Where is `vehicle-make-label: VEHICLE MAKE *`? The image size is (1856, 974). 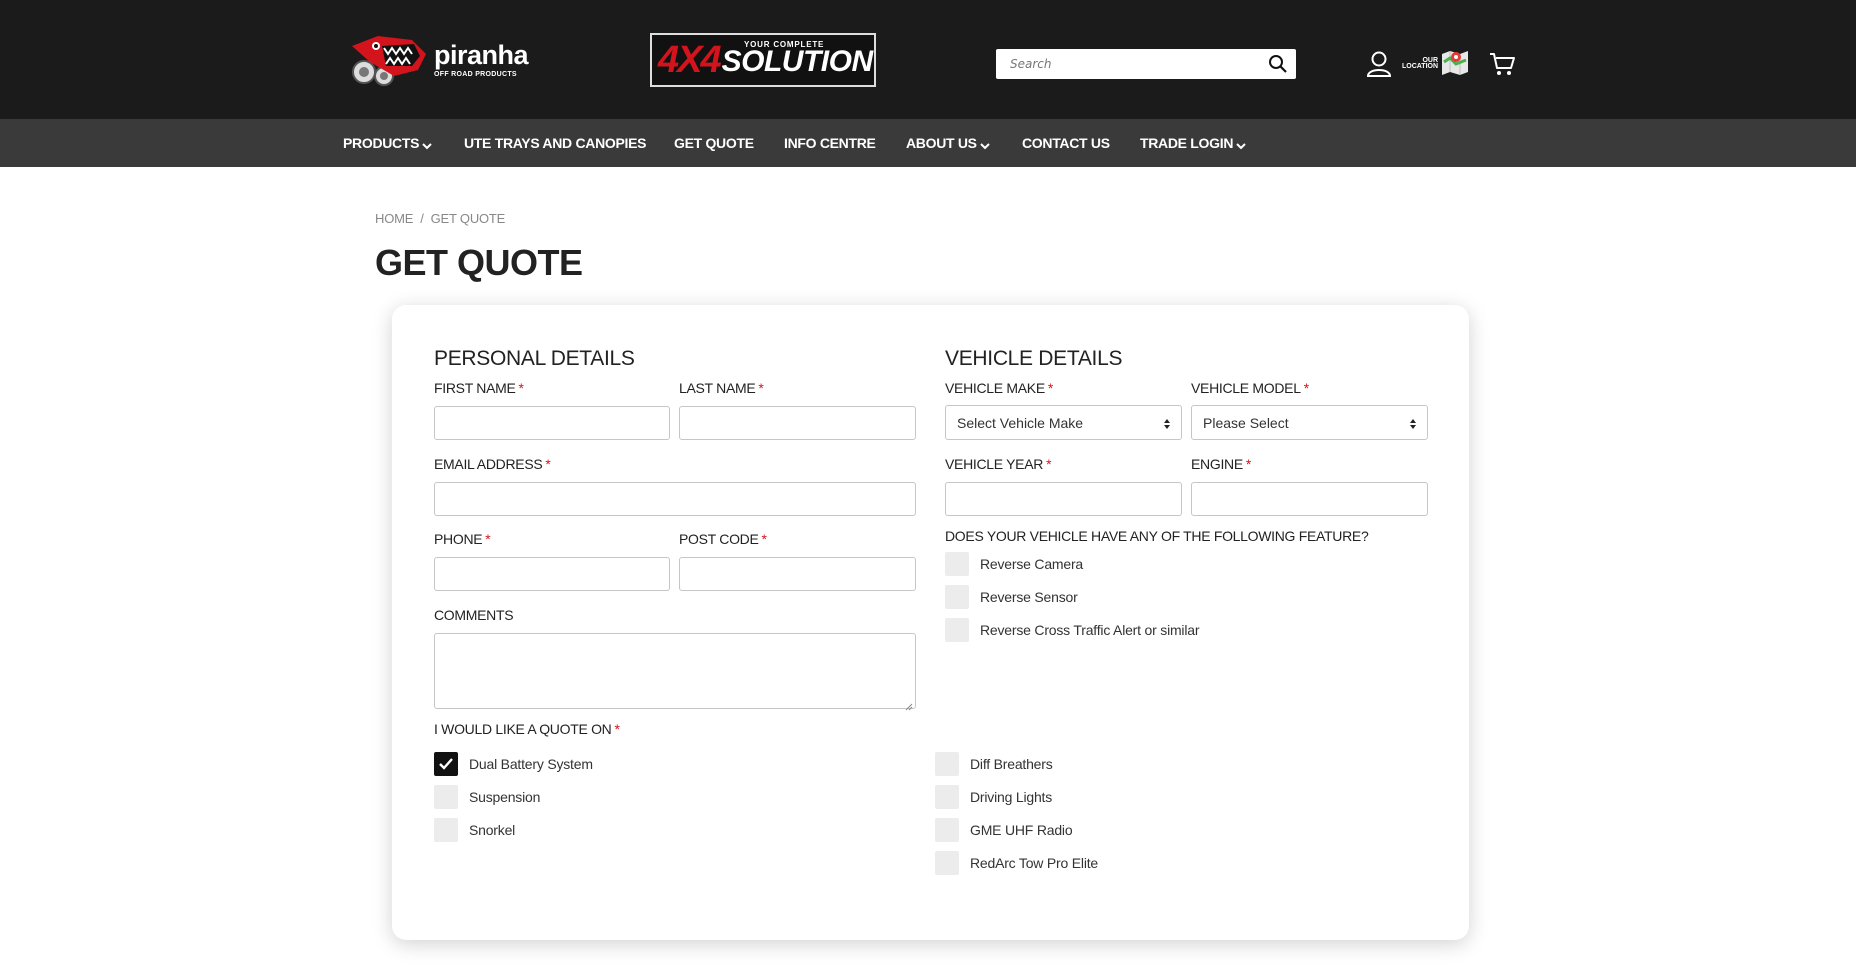
vehicle-make-label: VEHICLE MAKE * is located at coordinates (999, 388).